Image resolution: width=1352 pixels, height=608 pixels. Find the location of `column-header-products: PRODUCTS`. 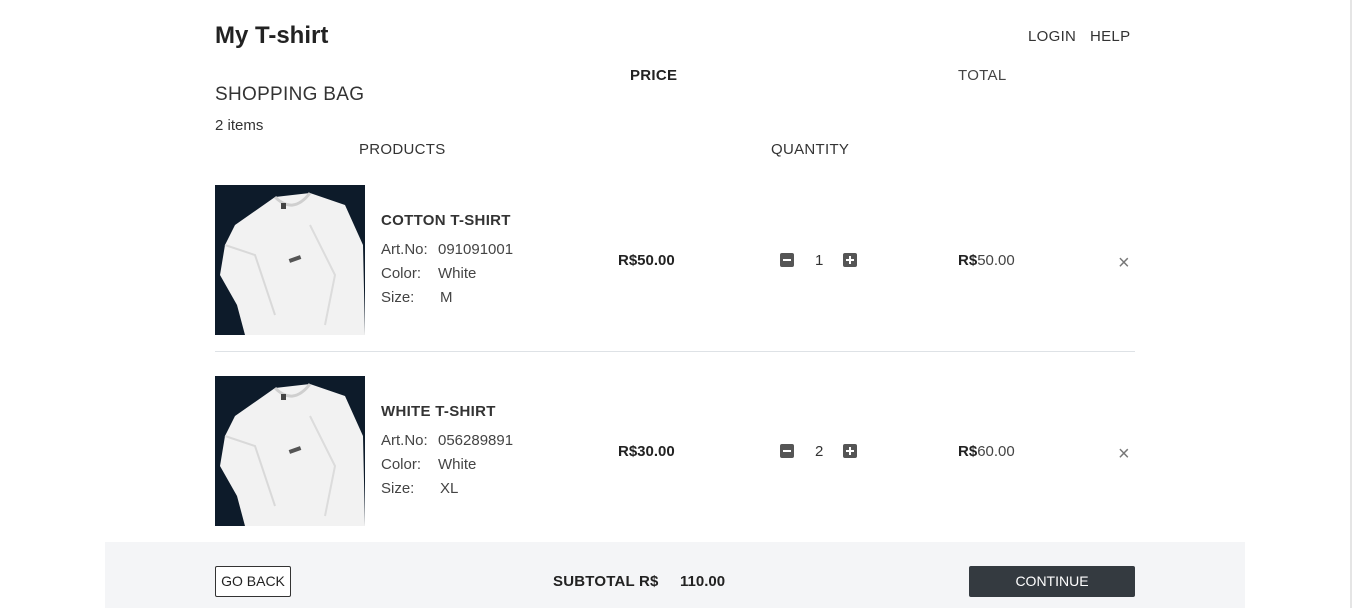

column-header-products: PRODUCTS is located at coordinates (402, 149).